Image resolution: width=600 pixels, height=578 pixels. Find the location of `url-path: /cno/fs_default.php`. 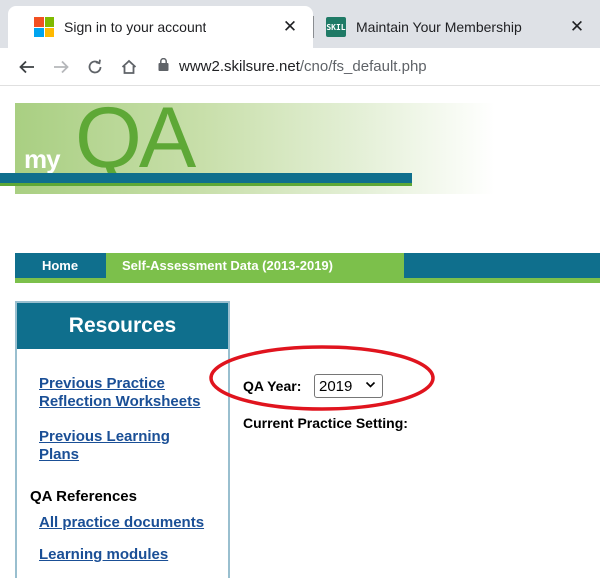

url-path: /cno/fs_default.php is located at coordinates (363, 66).